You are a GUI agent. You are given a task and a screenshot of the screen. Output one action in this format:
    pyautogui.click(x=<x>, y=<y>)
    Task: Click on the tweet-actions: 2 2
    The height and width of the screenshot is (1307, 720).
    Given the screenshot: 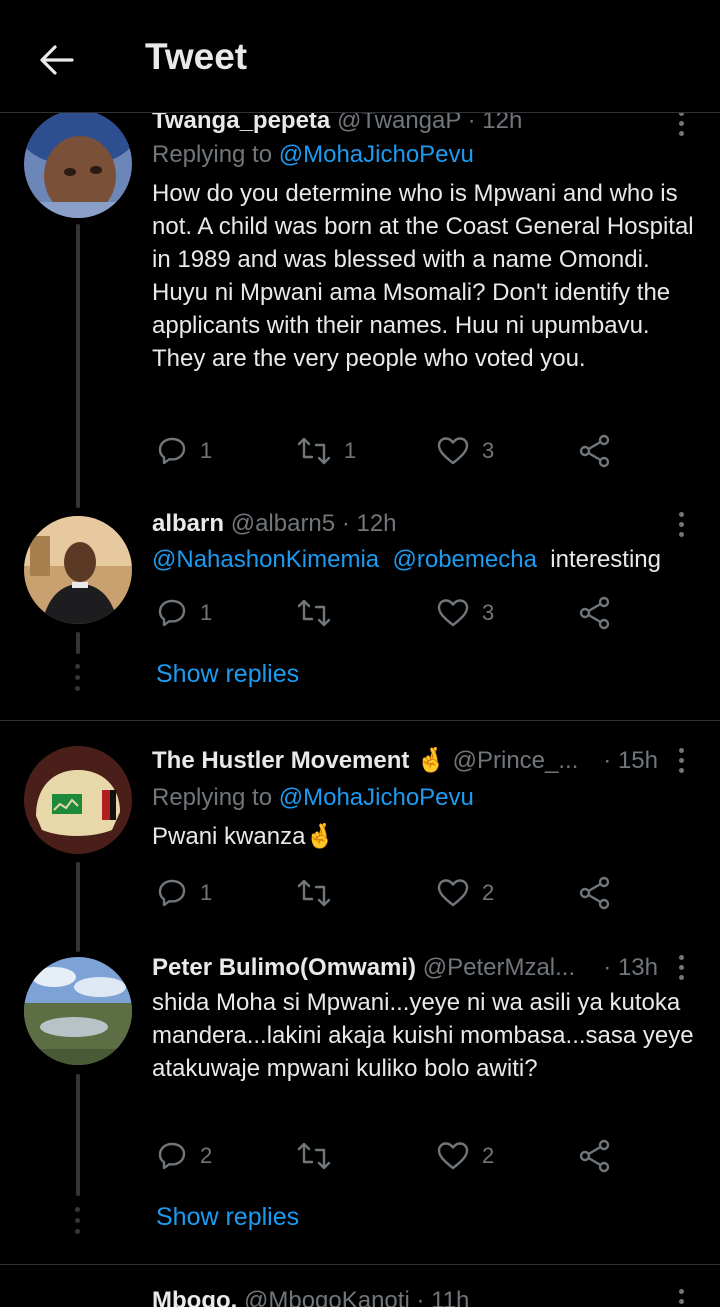 What is the action you would take?
    pyautogui.click(x=387, y=1156)
    